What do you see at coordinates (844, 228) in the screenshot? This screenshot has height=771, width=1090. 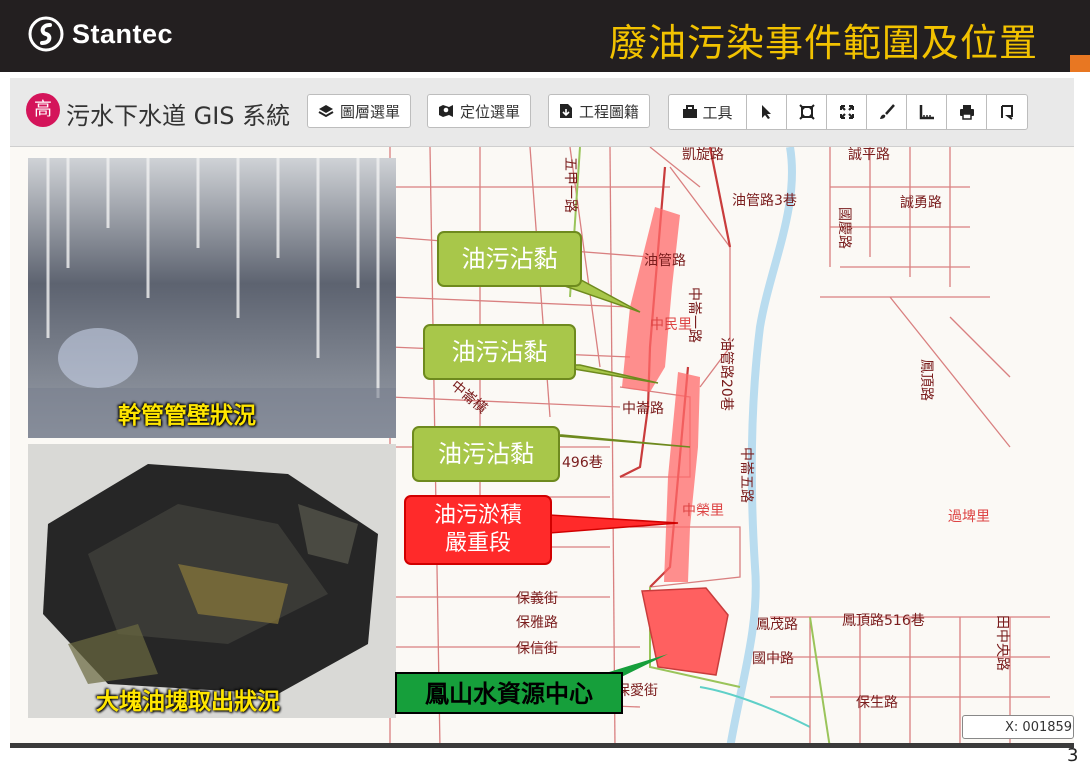 I see `map-label: 國慶路` at bounding box center [844, 228].